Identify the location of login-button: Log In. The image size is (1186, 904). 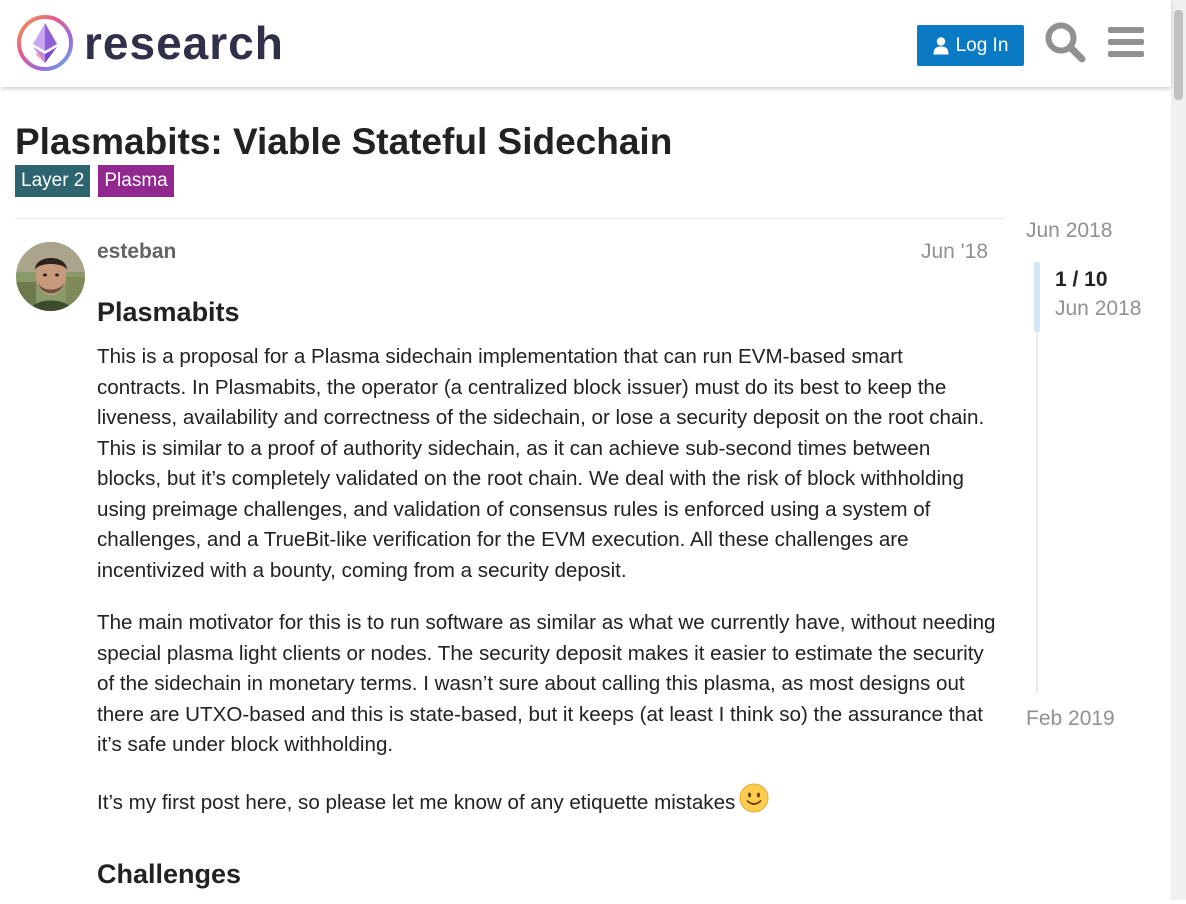
(970, 45).